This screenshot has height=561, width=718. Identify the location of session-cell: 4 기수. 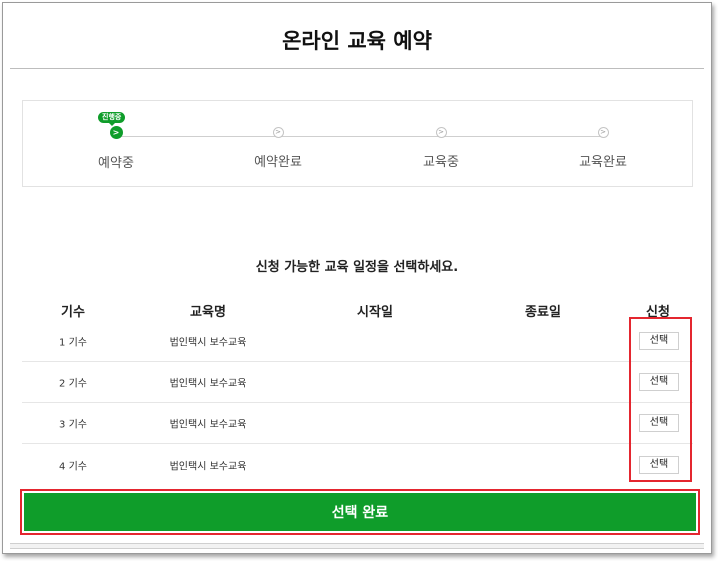
(73, 466).